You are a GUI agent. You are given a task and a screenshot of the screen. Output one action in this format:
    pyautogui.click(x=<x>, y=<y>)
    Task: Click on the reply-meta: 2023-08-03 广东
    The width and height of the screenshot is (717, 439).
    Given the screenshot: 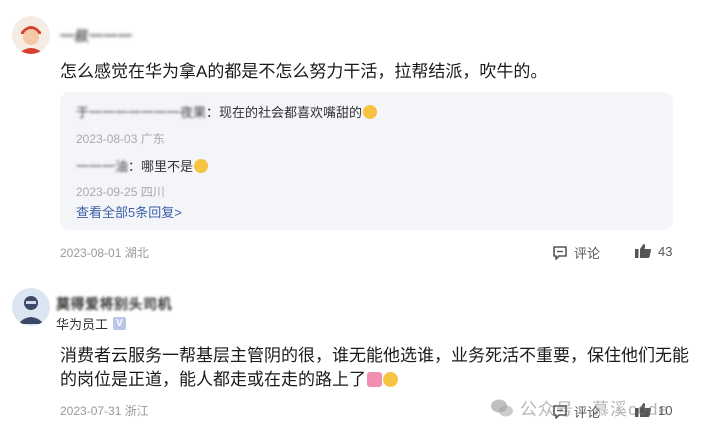 What is the action you would take?
    pyautogui.click(x=120, y=138)
    